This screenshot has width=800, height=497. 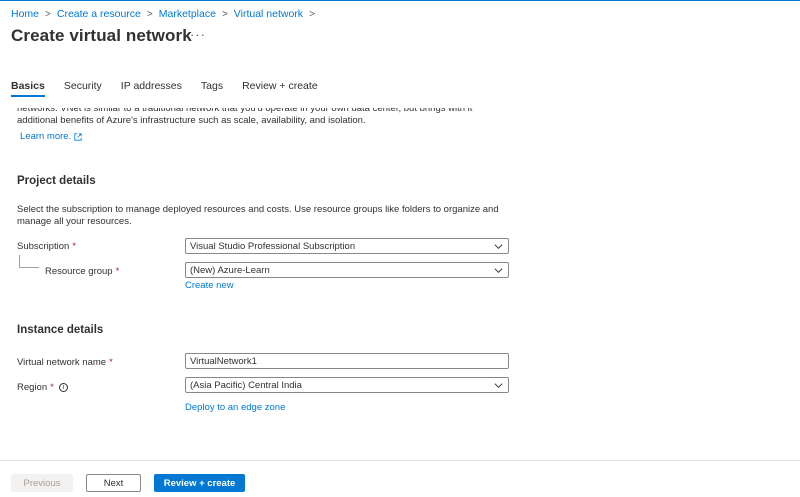 I want to click on previous-button: Previous, so click(x=42, y=483).